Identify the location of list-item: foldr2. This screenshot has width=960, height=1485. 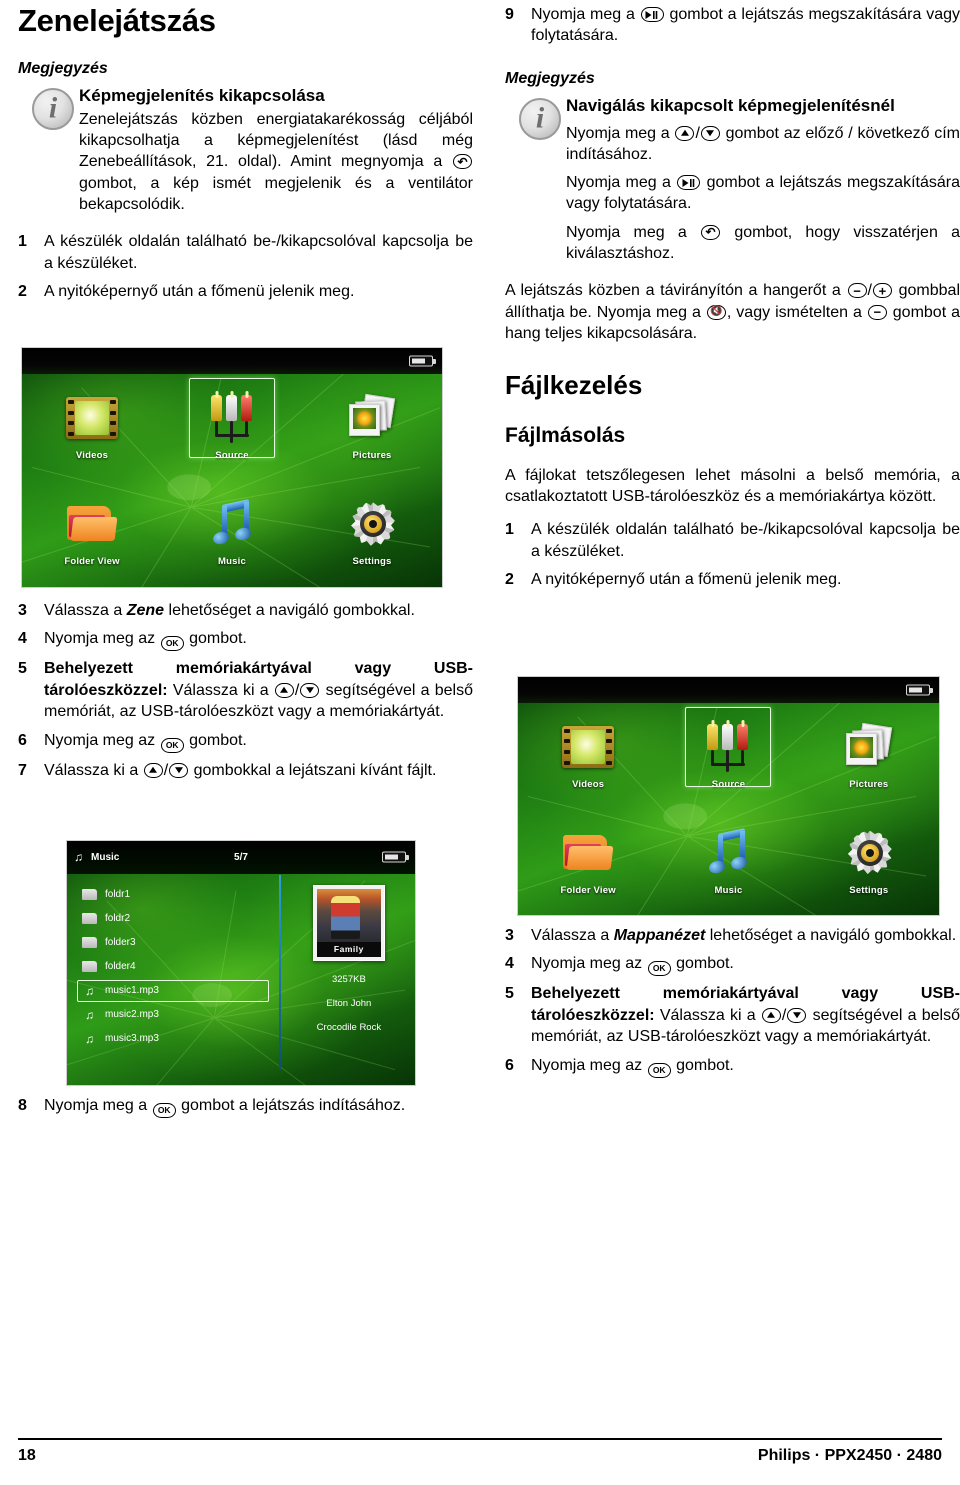
(178, 919).